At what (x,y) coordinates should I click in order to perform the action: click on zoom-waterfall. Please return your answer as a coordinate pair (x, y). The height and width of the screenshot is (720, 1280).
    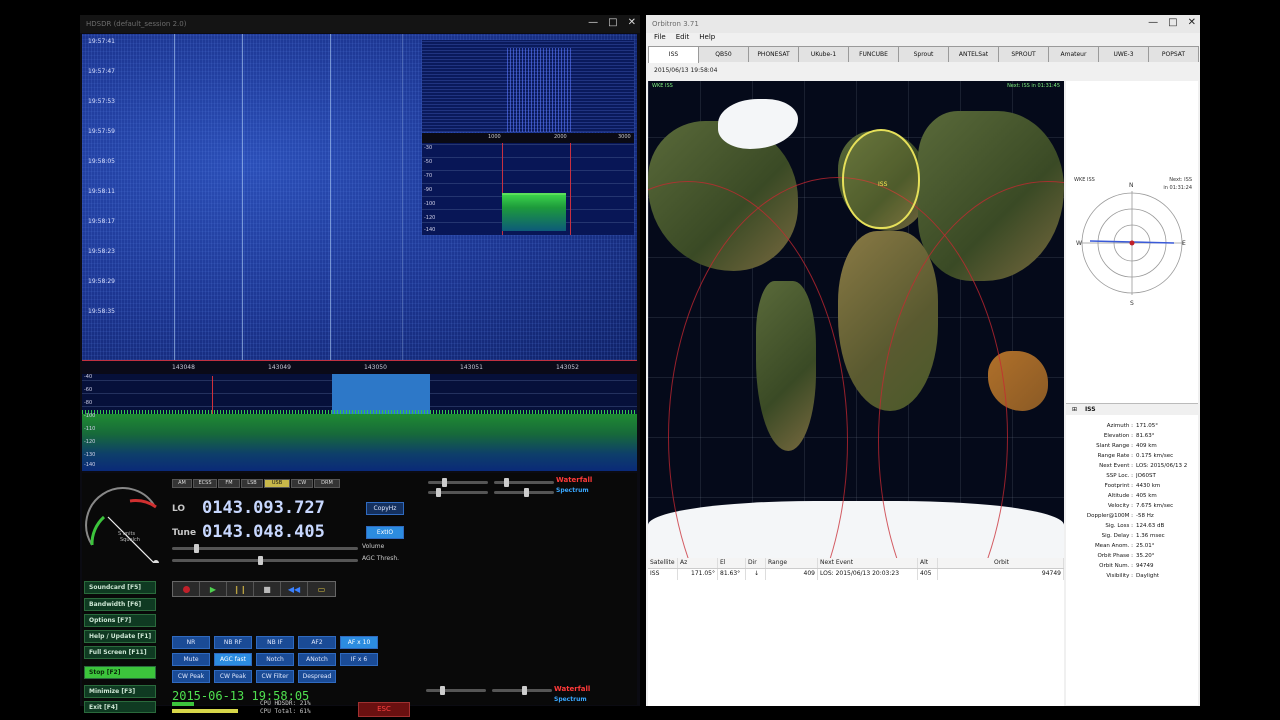
    Looking at the image, I should click on (528, 86).